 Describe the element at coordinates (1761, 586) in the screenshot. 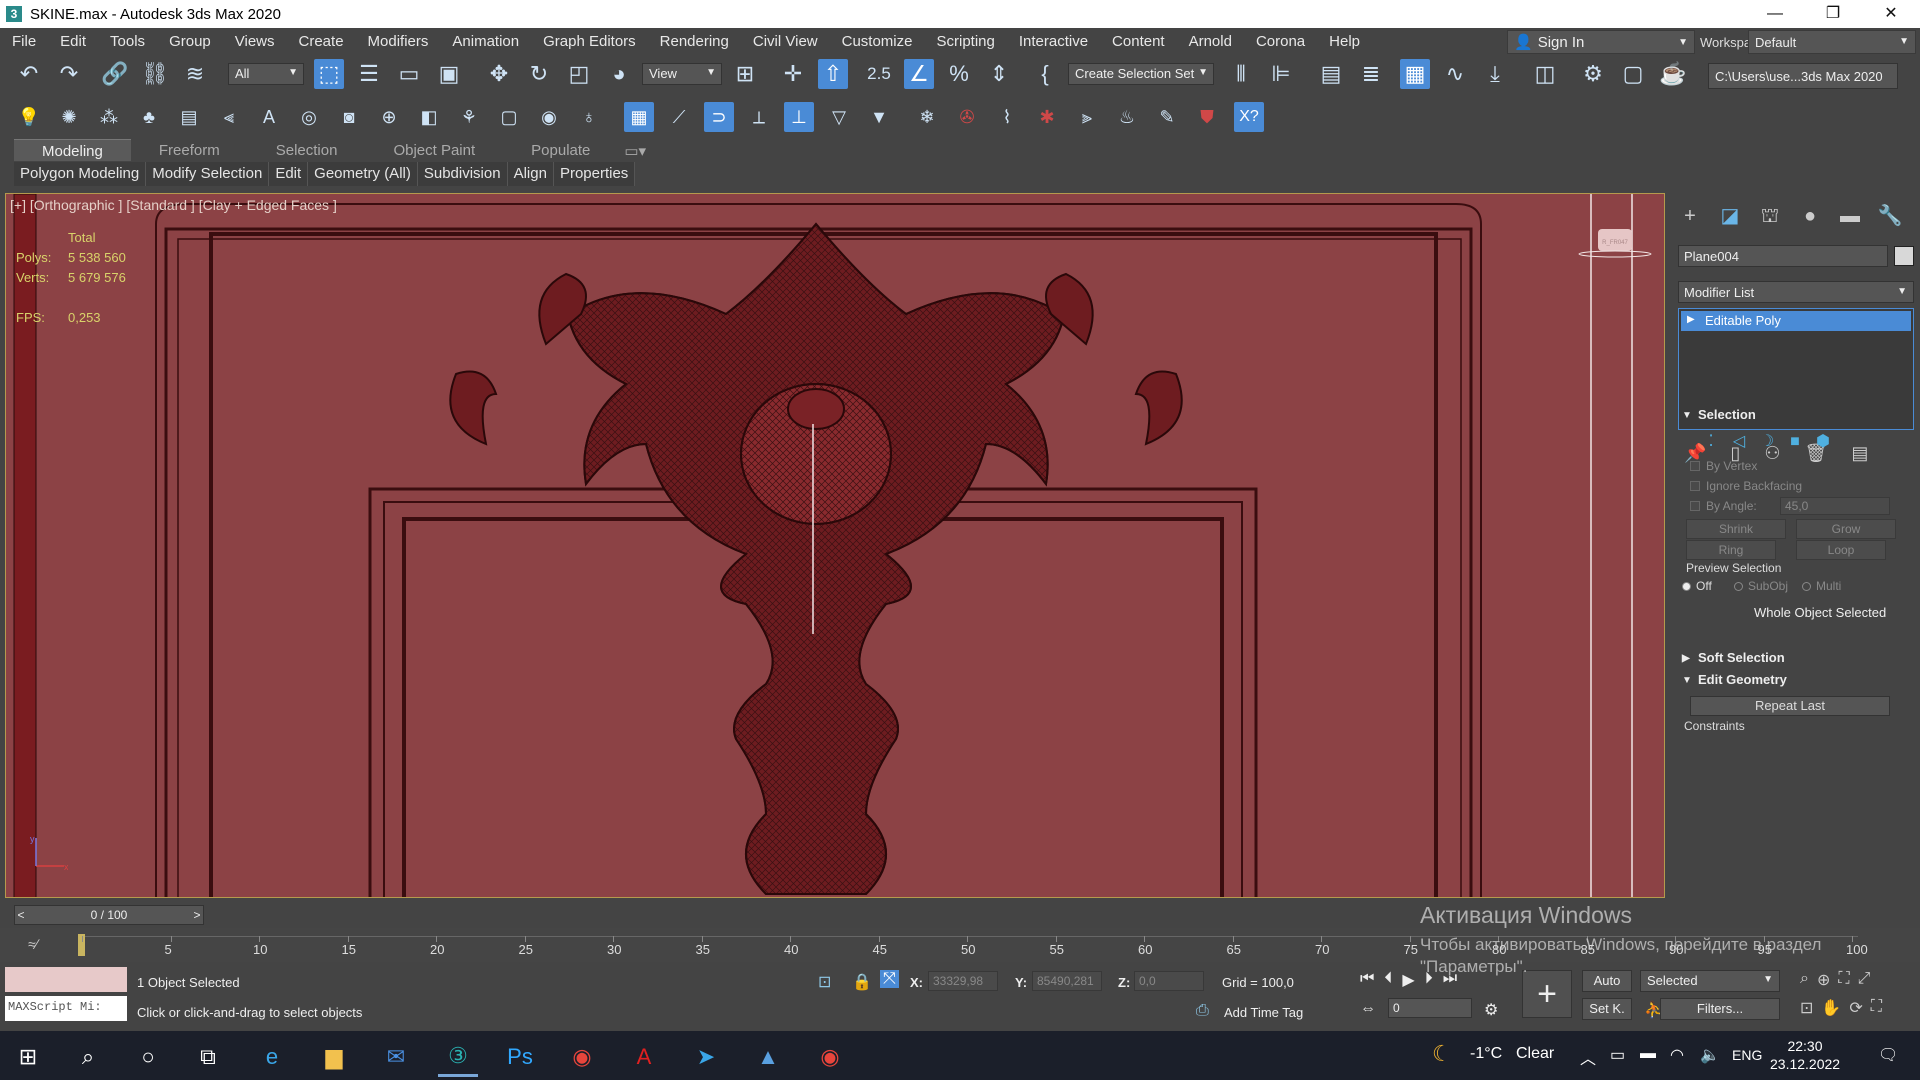

I see `preview-subobj-radio: SubObj` at that location.